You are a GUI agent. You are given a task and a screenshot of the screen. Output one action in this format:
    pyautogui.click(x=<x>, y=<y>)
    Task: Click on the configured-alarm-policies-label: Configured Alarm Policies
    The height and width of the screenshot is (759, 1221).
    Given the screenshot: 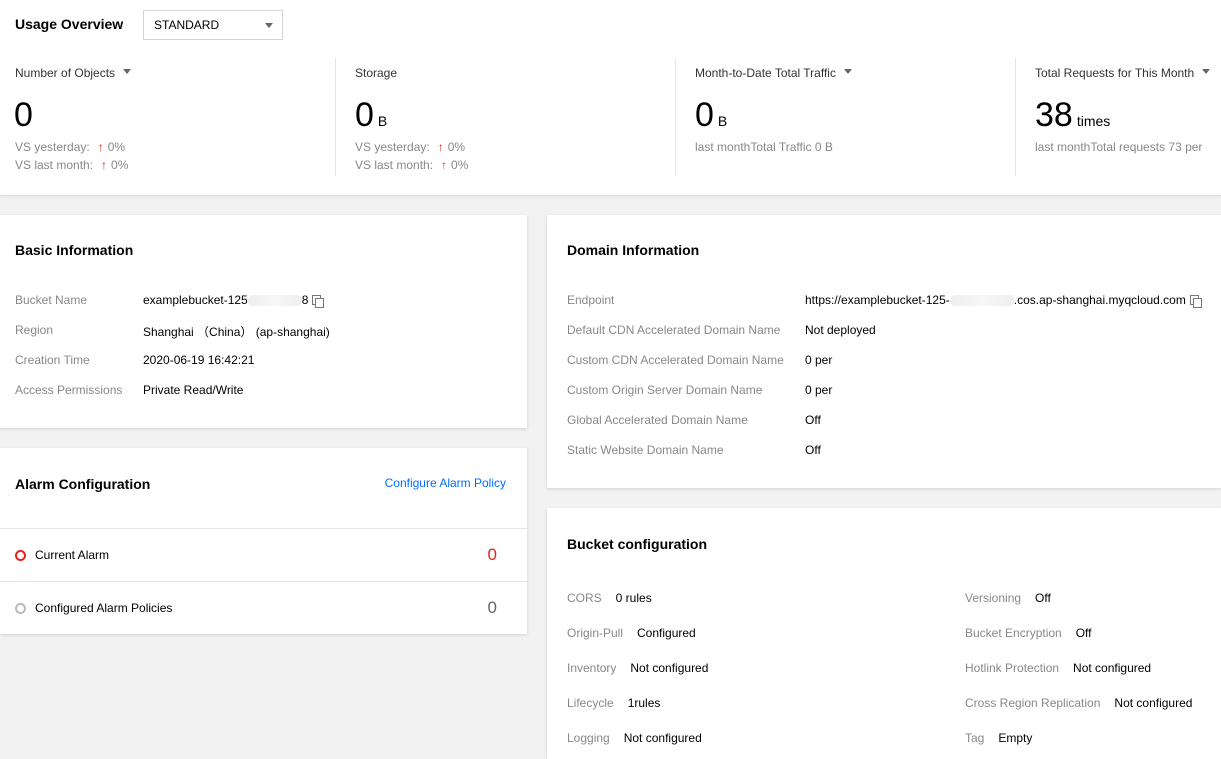 What is the action you would take?
    pyautogui.click(x=104, y=608)
    